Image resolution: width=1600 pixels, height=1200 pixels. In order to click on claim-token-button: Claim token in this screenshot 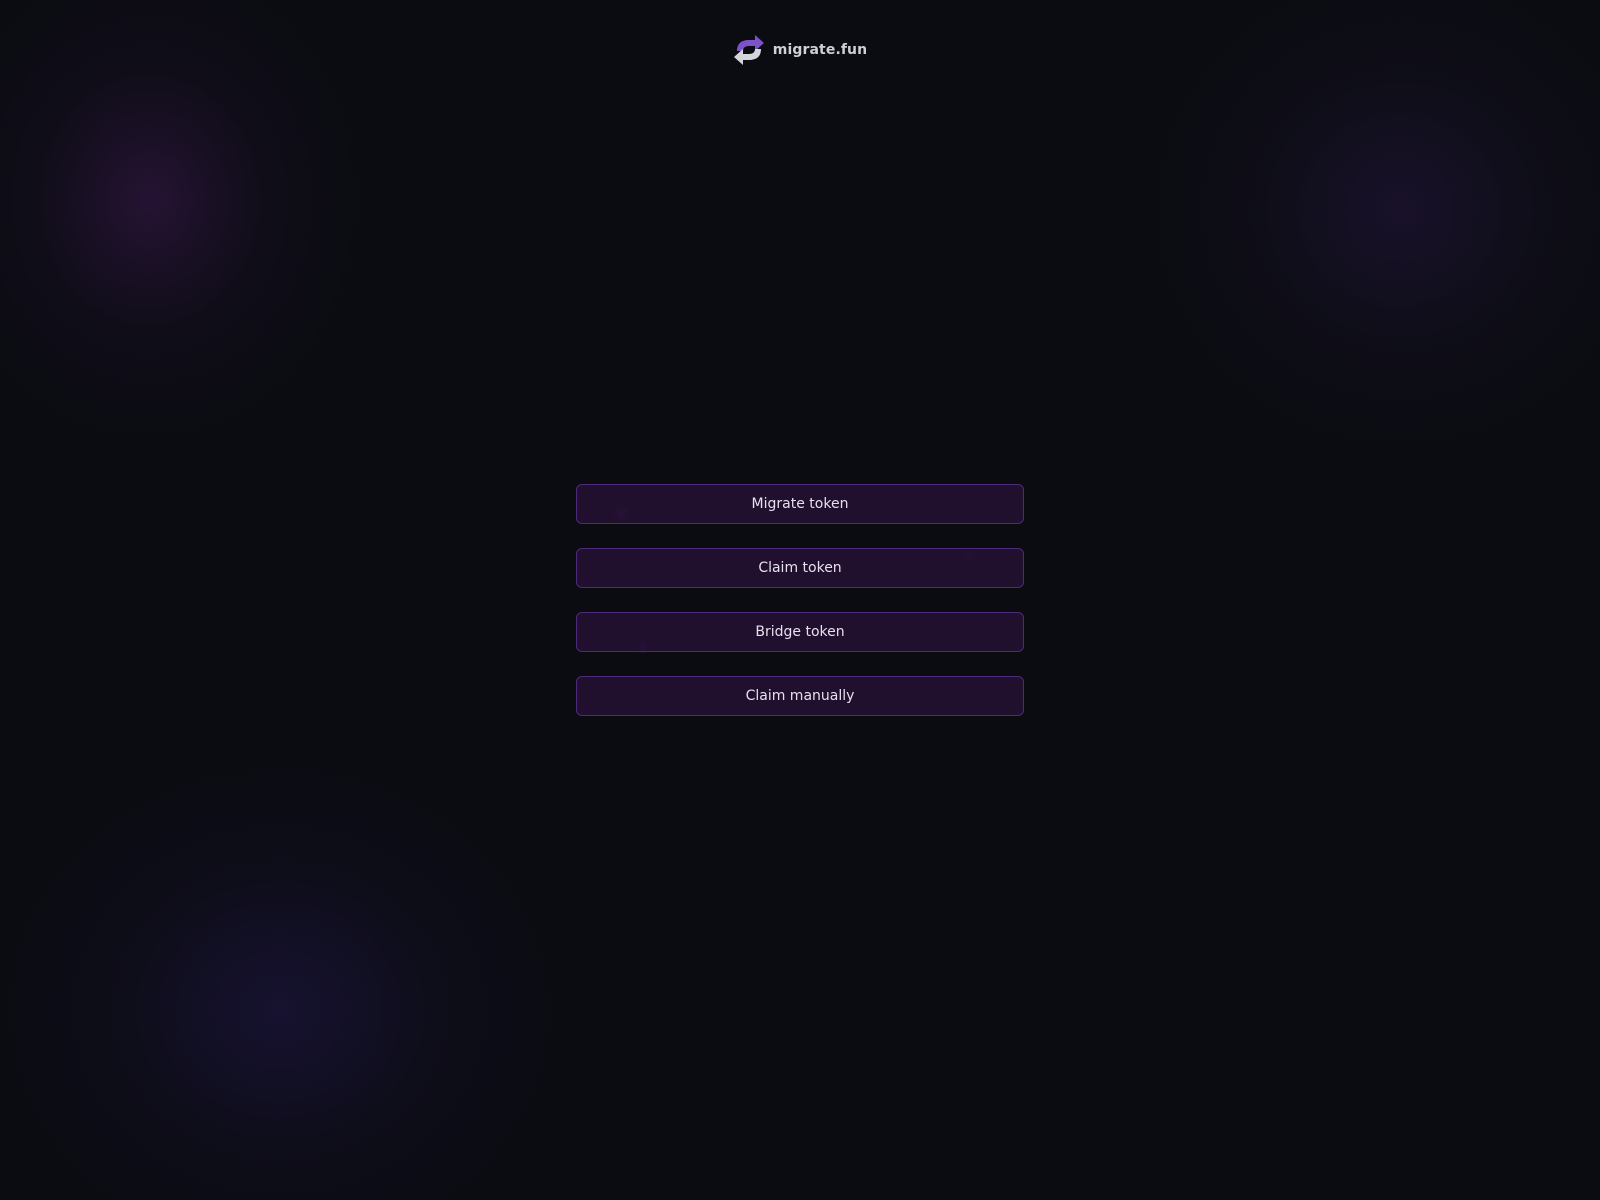, I will do `click(800, 568)`.